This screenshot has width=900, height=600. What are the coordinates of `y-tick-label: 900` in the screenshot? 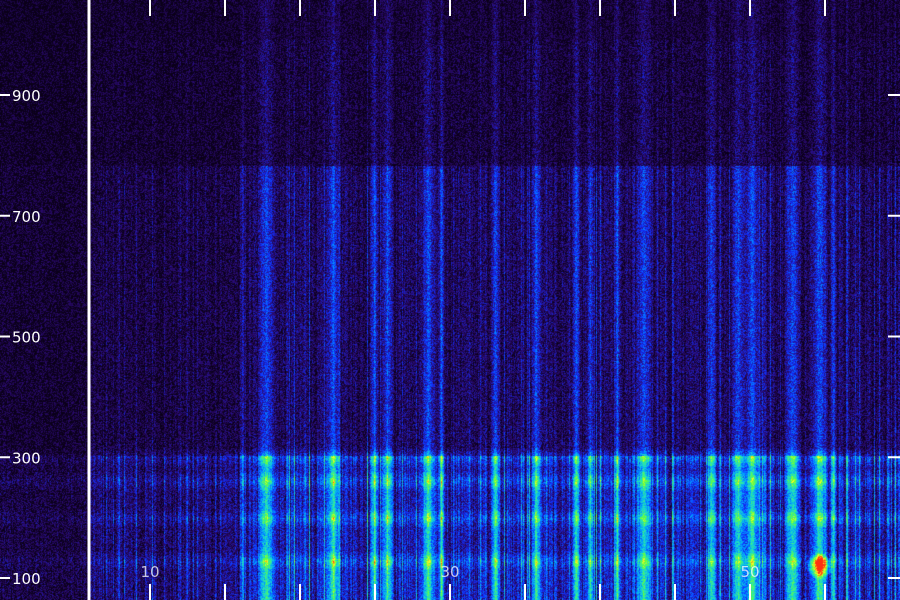 It's located at (26, 96).